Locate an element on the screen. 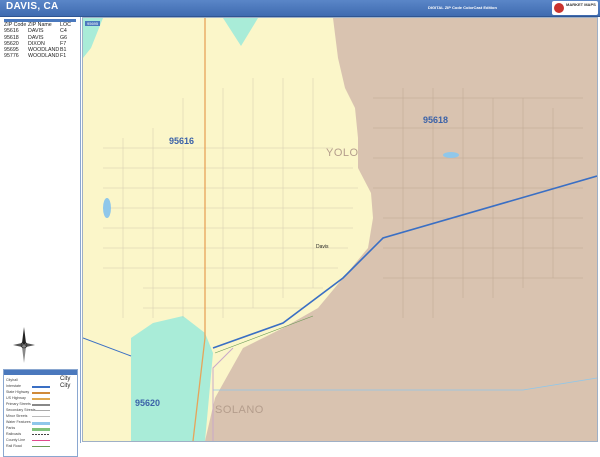 Image resolution: width=600 pixels, height=457 pixels. legend-row: Rail Road is located at coordinates (41, 447).